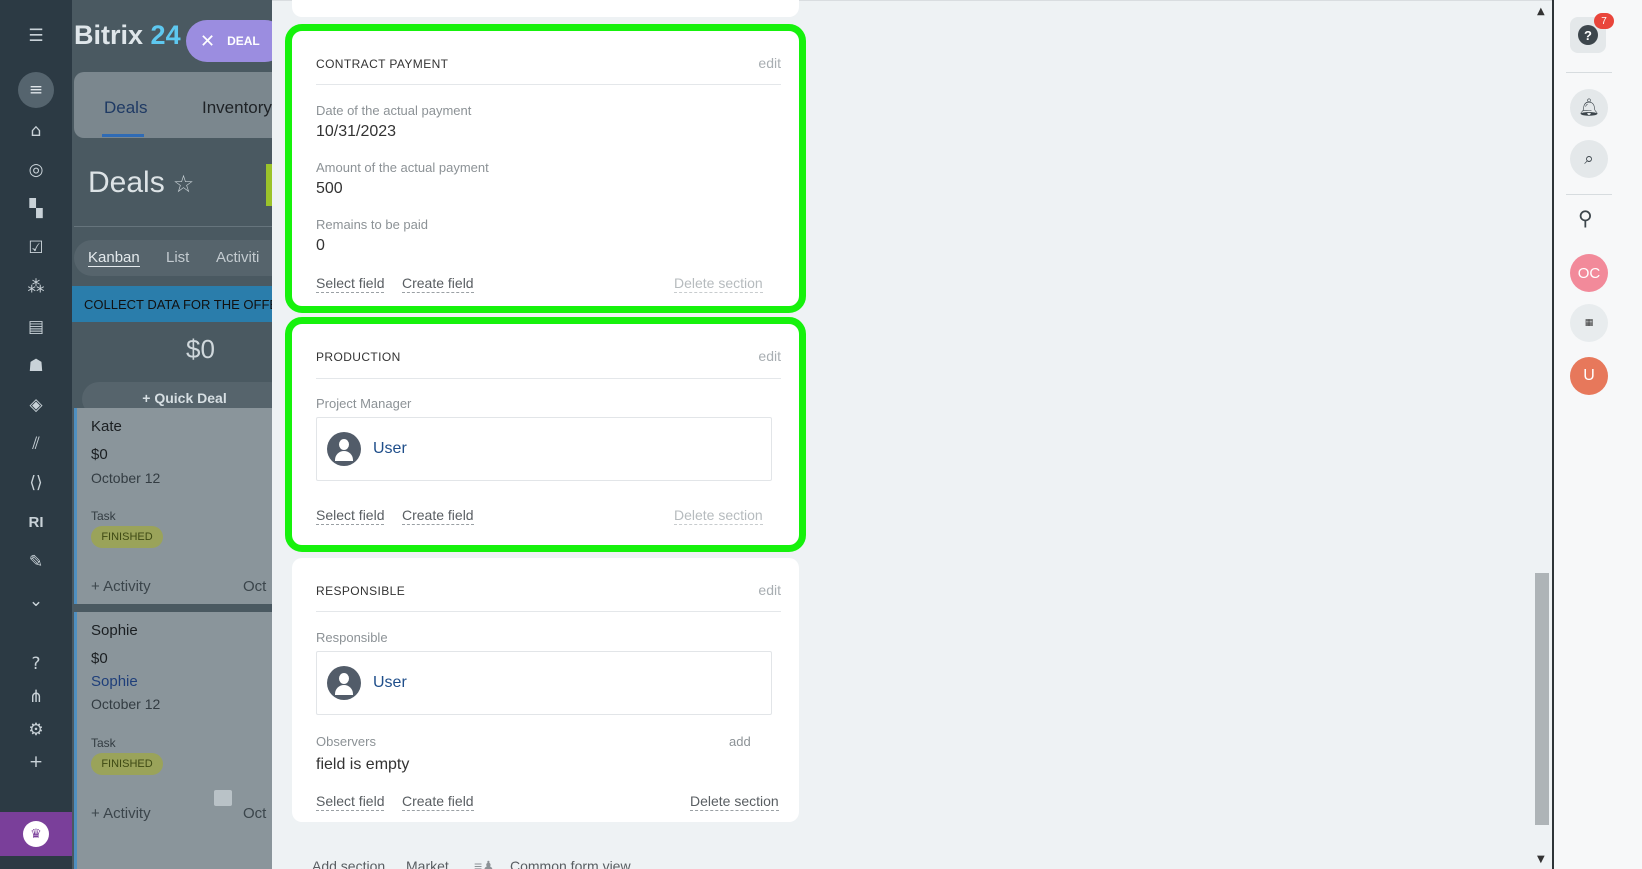  What do you see at coordinates (544, 449) in the screenshot?
I see `project-manager-user: User` at bounding box center [544, 449].